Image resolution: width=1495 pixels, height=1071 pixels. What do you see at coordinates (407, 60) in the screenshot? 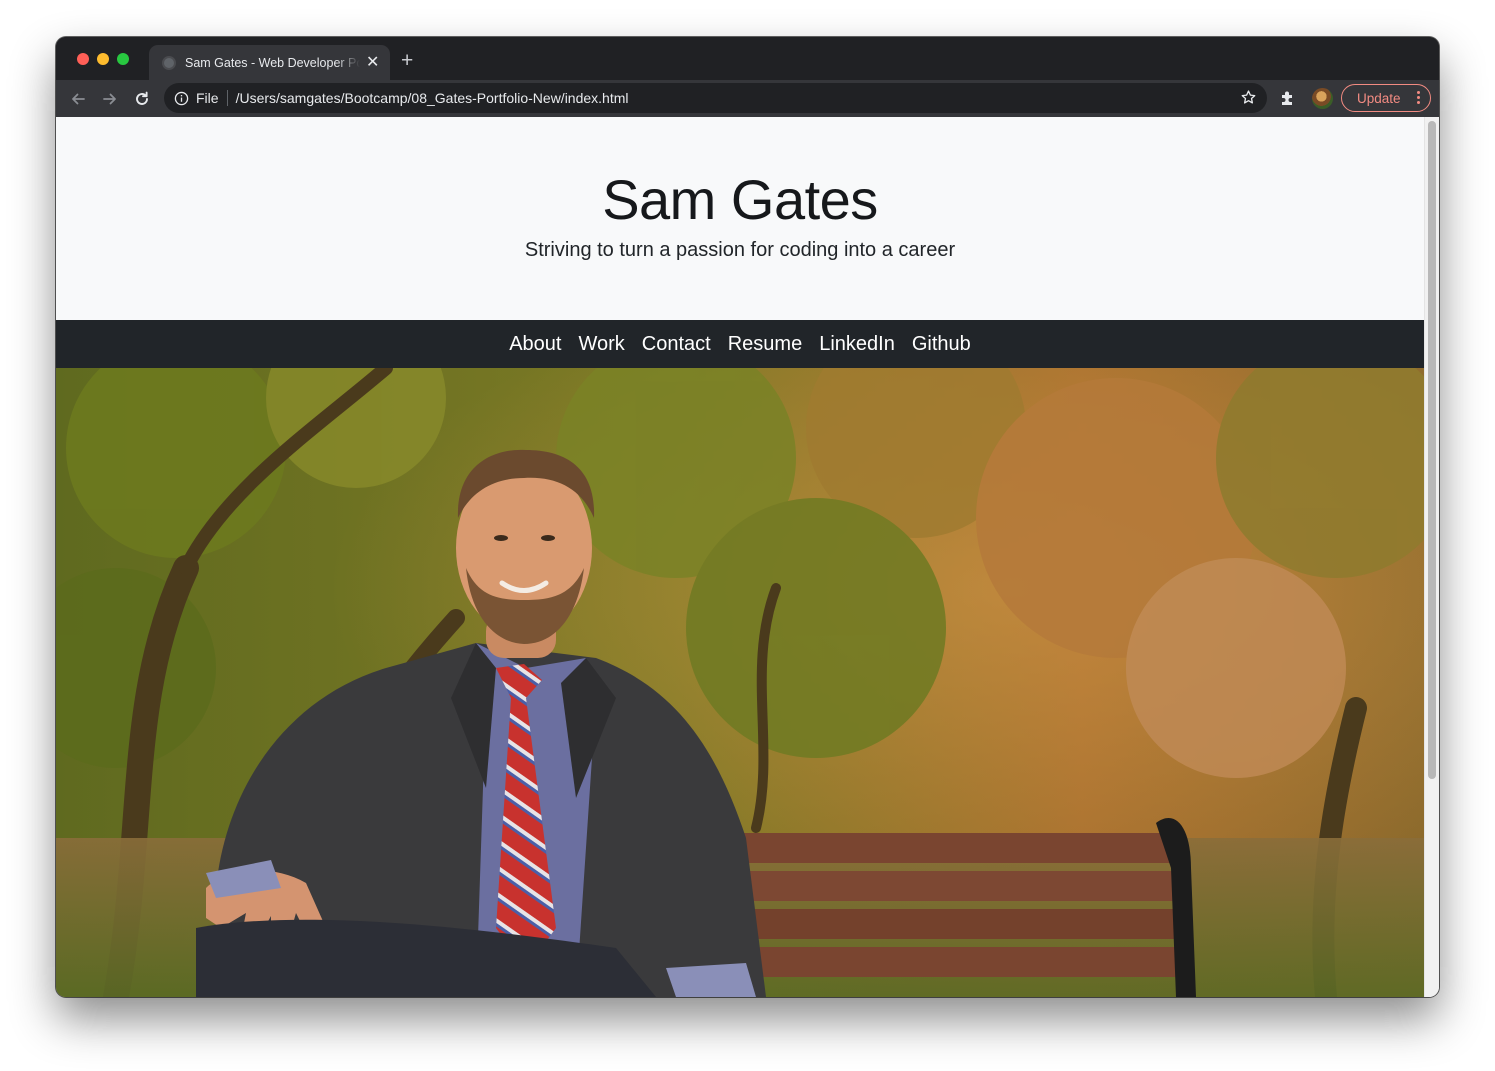
I see `new-tab-button: +` at bounding box center [407, 60].